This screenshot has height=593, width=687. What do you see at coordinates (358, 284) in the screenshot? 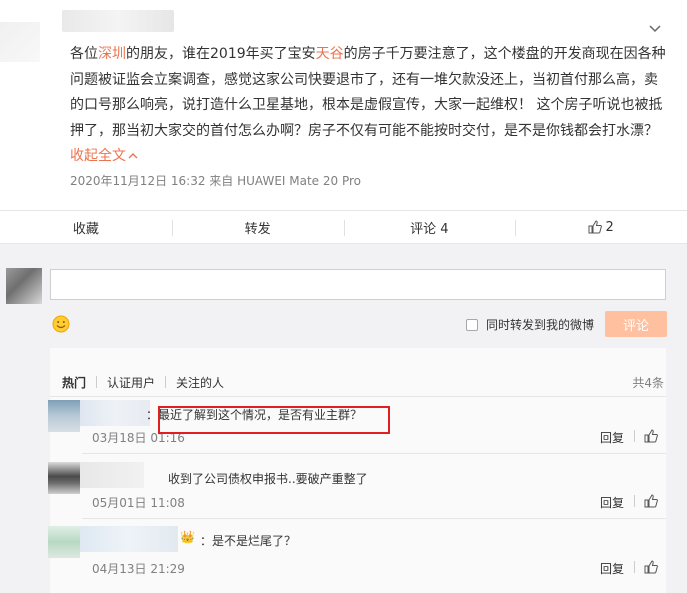
I see `comment-input` at bounding box center [358, 284].